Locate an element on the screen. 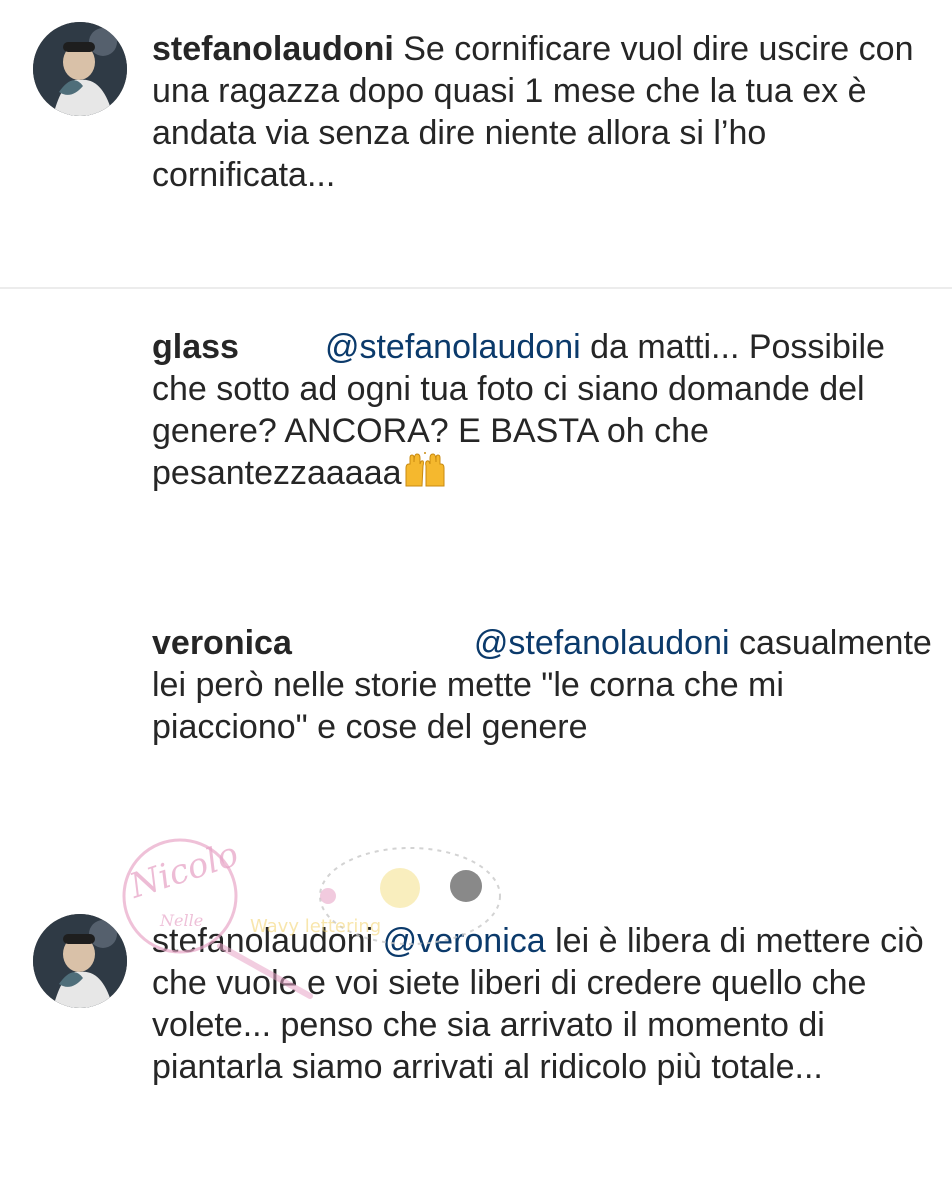 This screenshot has height=1200, width=952. comment-mention: @veronica is located at coordinates (464, 941).